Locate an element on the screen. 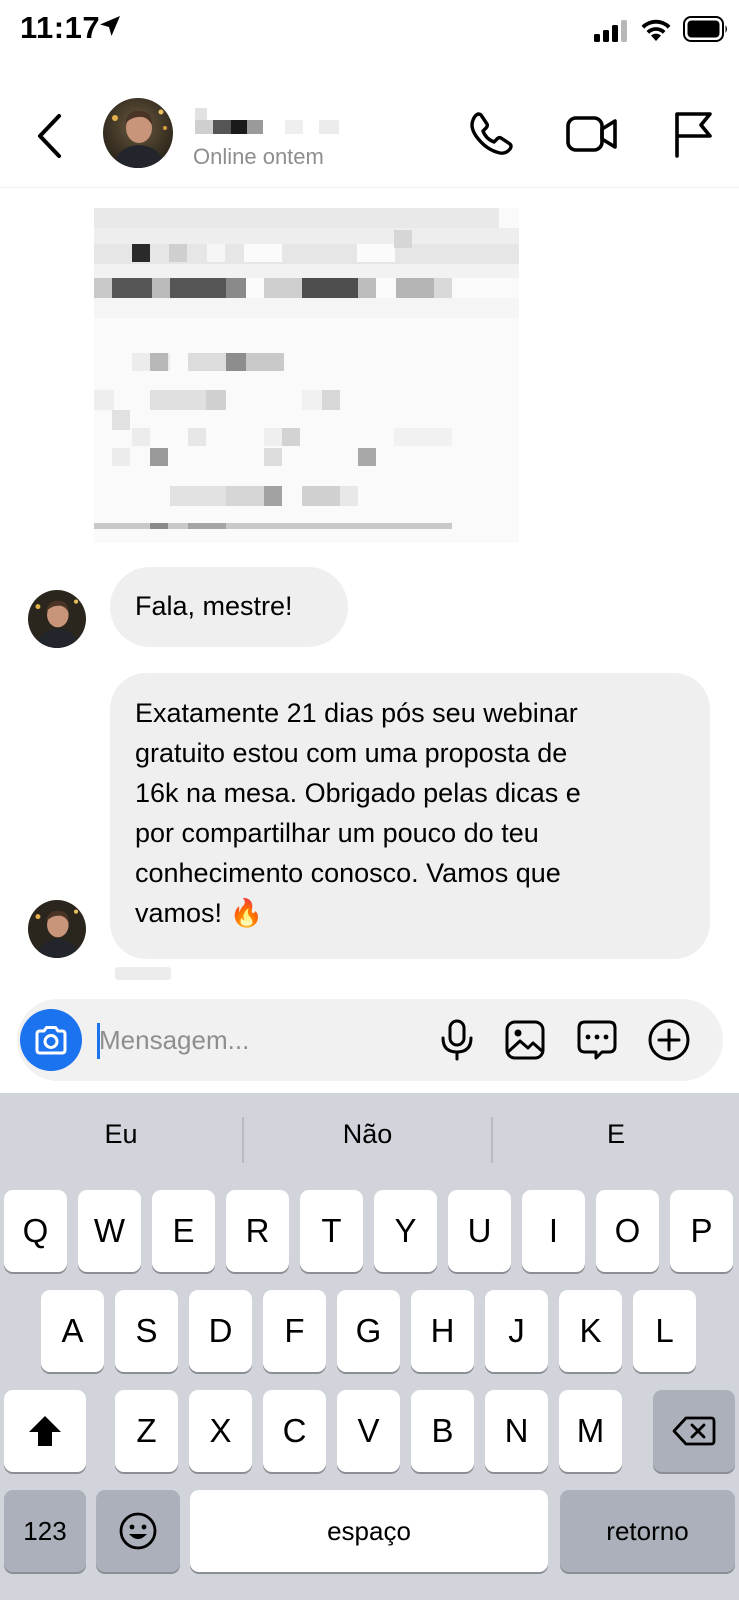  suggestion-item: Não is located at coordinates (367, 1134).